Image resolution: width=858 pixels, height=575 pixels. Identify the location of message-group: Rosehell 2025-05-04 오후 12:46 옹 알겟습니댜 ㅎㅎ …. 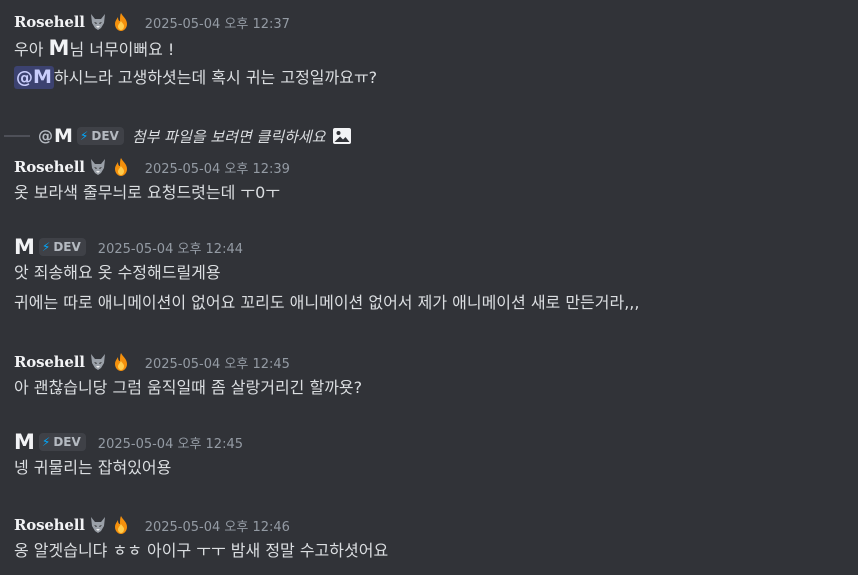
(436, 539).